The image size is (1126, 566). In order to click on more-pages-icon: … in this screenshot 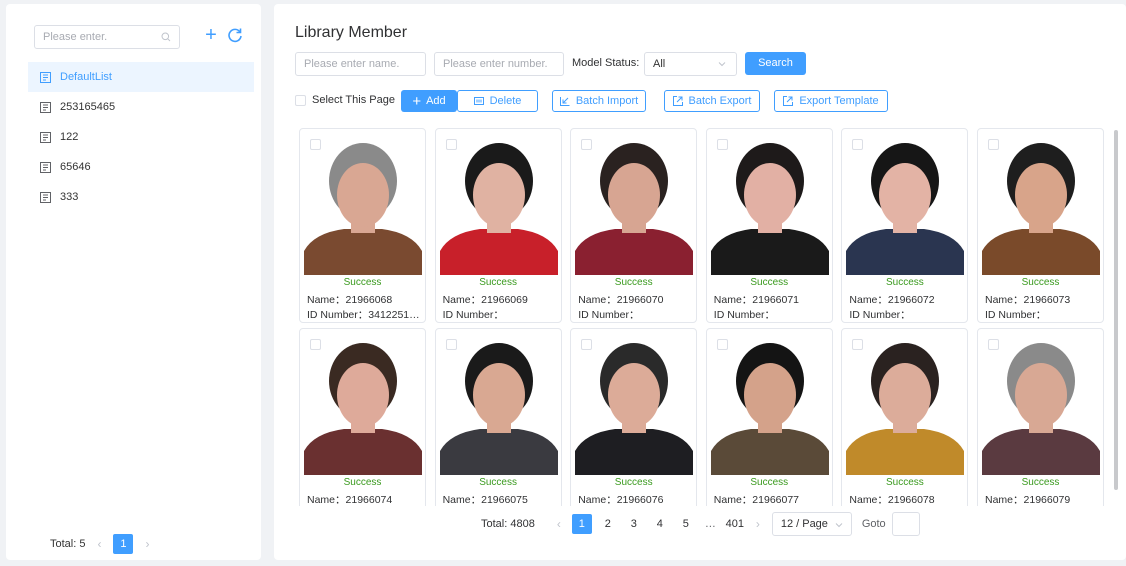, I will do `click(710, 524)`.